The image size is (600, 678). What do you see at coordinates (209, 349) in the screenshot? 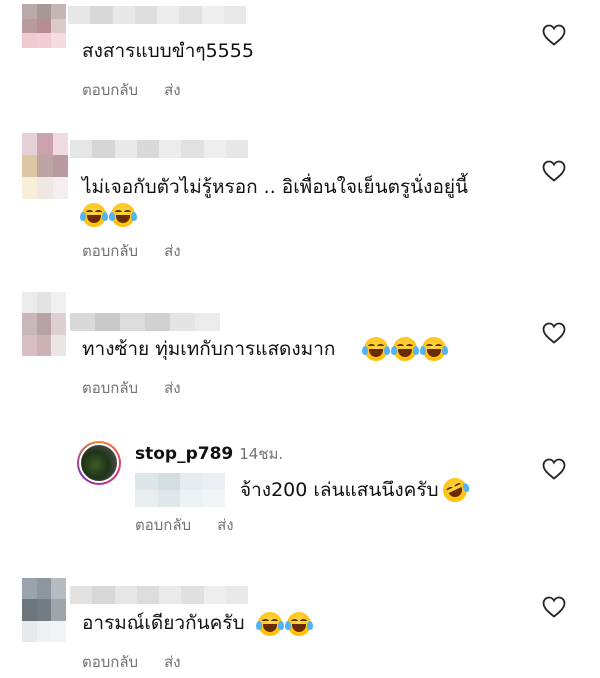
I see `comment-text: ทางซ้าย ทุ่มเทกับการแสดงมาก` at bounding box center [209, 349].